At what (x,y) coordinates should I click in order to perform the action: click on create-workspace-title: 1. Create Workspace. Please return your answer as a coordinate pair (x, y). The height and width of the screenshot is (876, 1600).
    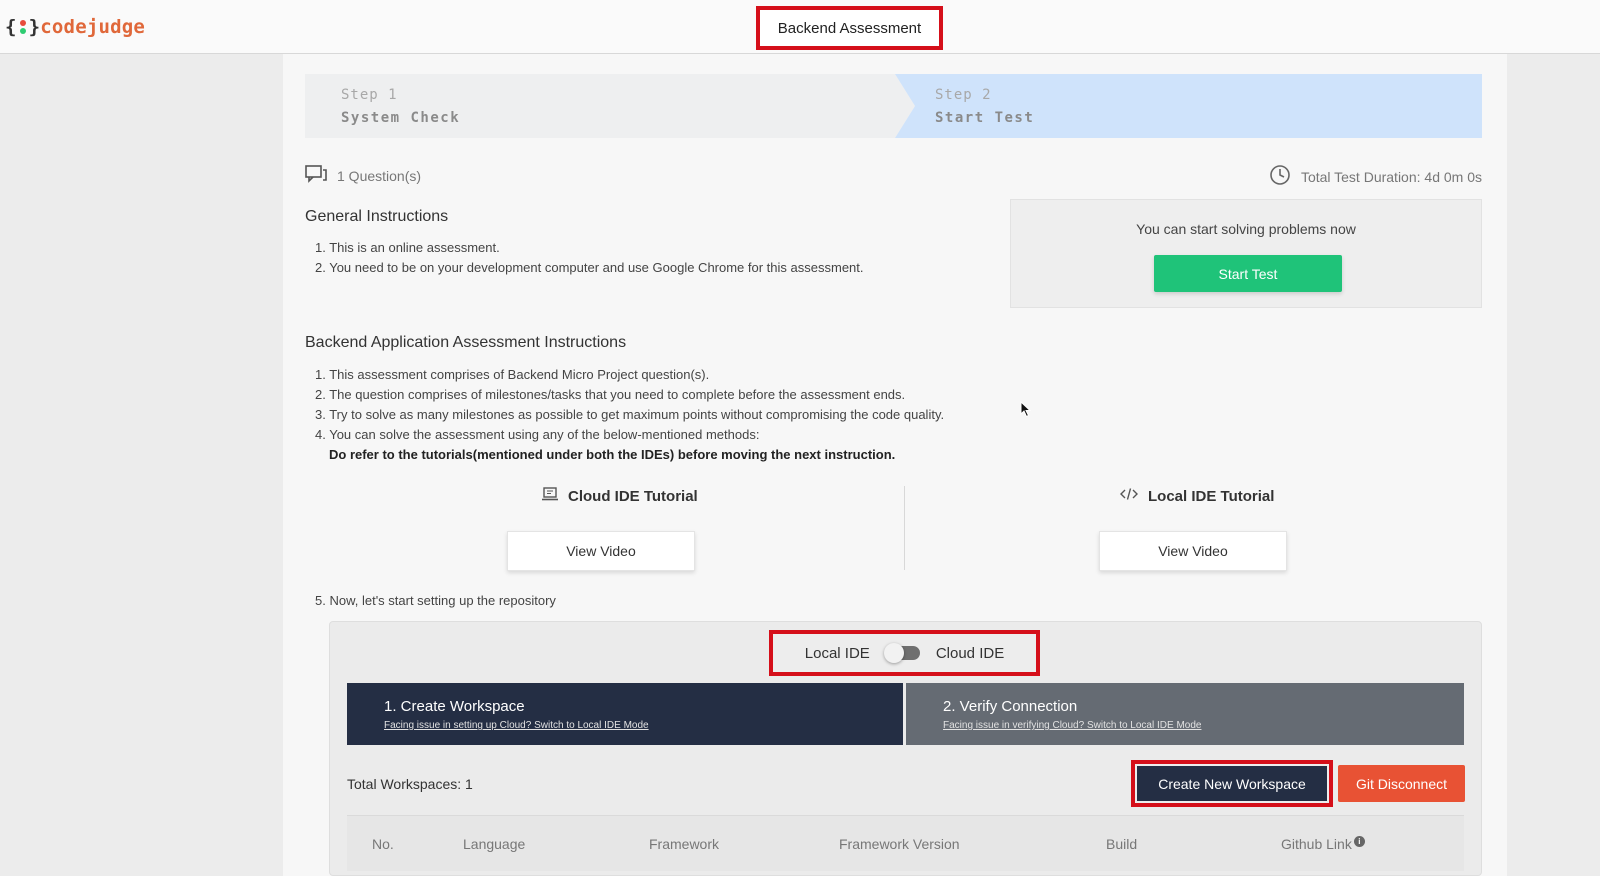
    Looking at the image, I should click on (454, 706).